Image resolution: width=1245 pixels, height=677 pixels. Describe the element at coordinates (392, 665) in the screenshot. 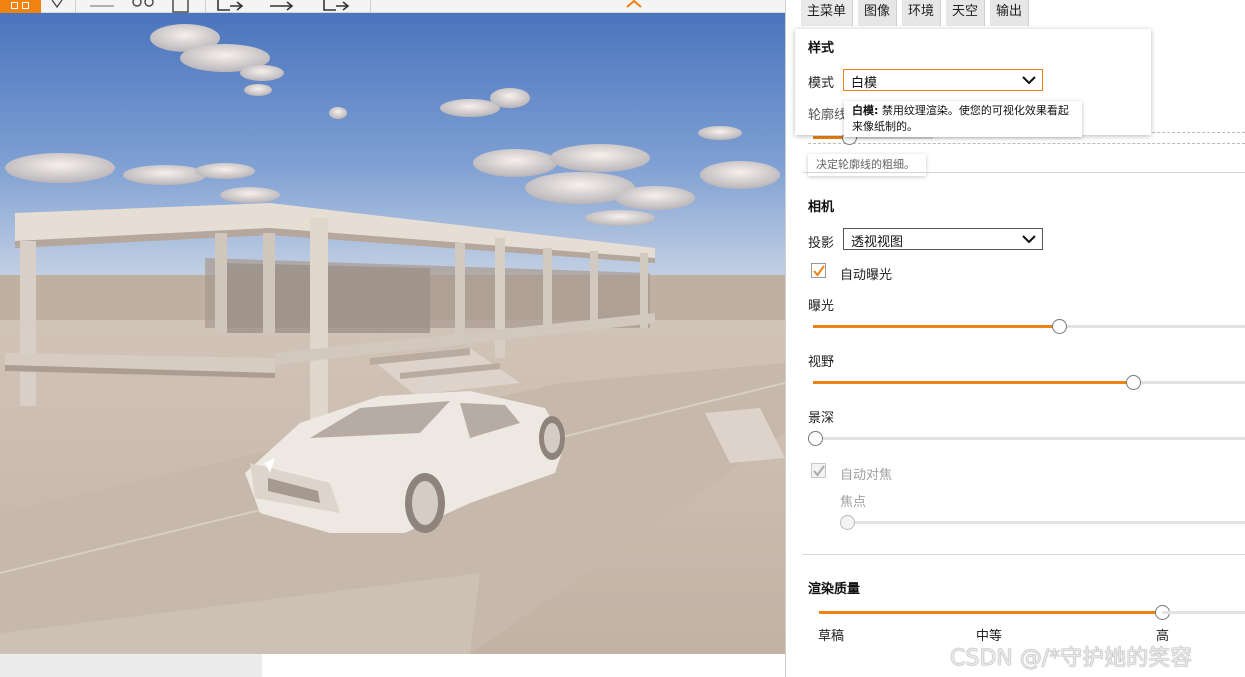

I see `viewport-footer` at that location.